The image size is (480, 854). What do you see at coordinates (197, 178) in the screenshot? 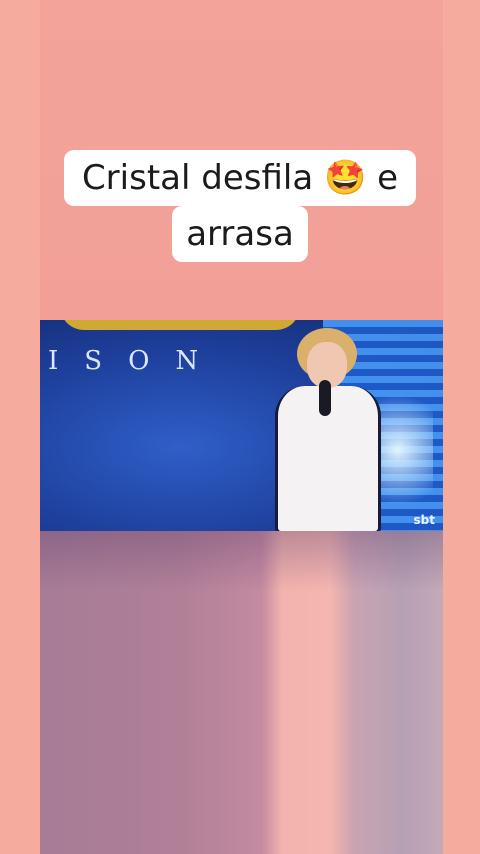
I see `caption-text-main: Cristal desfila` at bounding box center [197, 178].